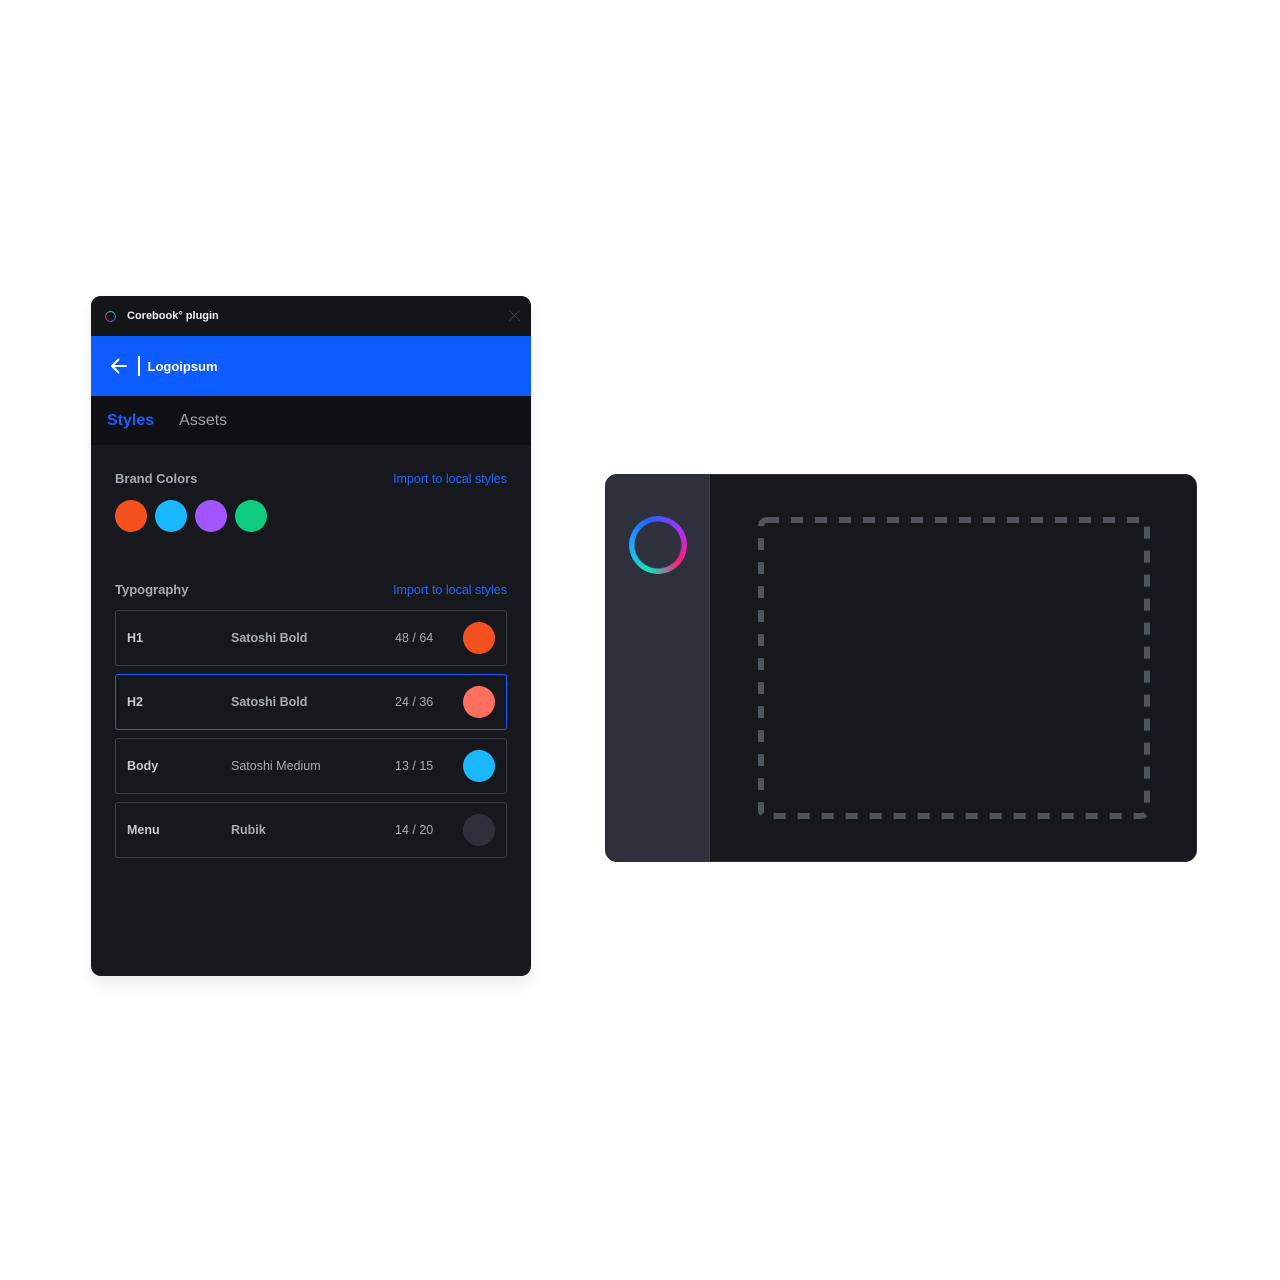 The image size is (1280, 1280). What do you see at coordinates (135, 702) in the screenshot?
I see `style-name: H2` at bounding box center [135, 702].